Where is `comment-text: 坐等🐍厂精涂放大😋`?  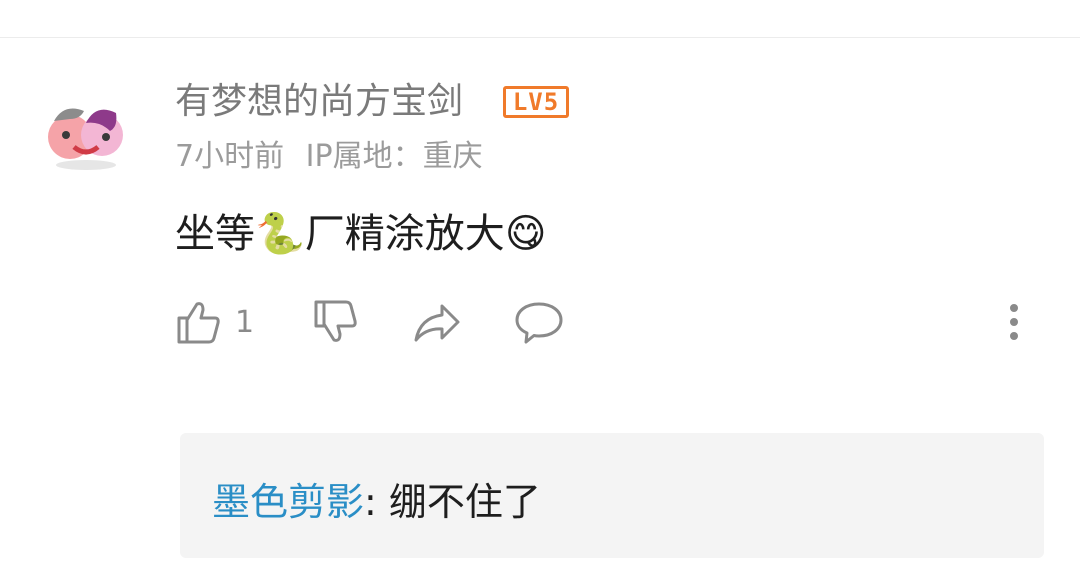
comment-text: 坐等🐍厂精涂放大😋 is located at coordinates (361, 234).